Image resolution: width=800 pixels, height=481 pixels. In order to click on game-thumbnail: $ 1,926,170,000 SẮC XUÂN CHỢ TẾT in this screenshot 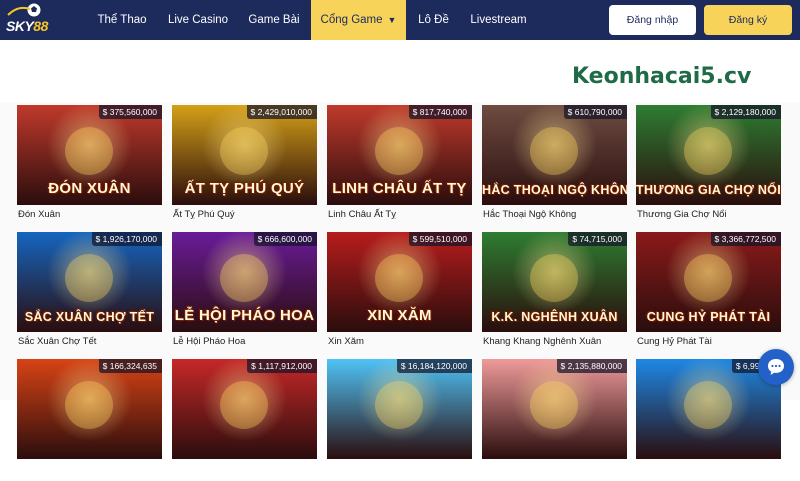, I will do `click(89, 282)`.